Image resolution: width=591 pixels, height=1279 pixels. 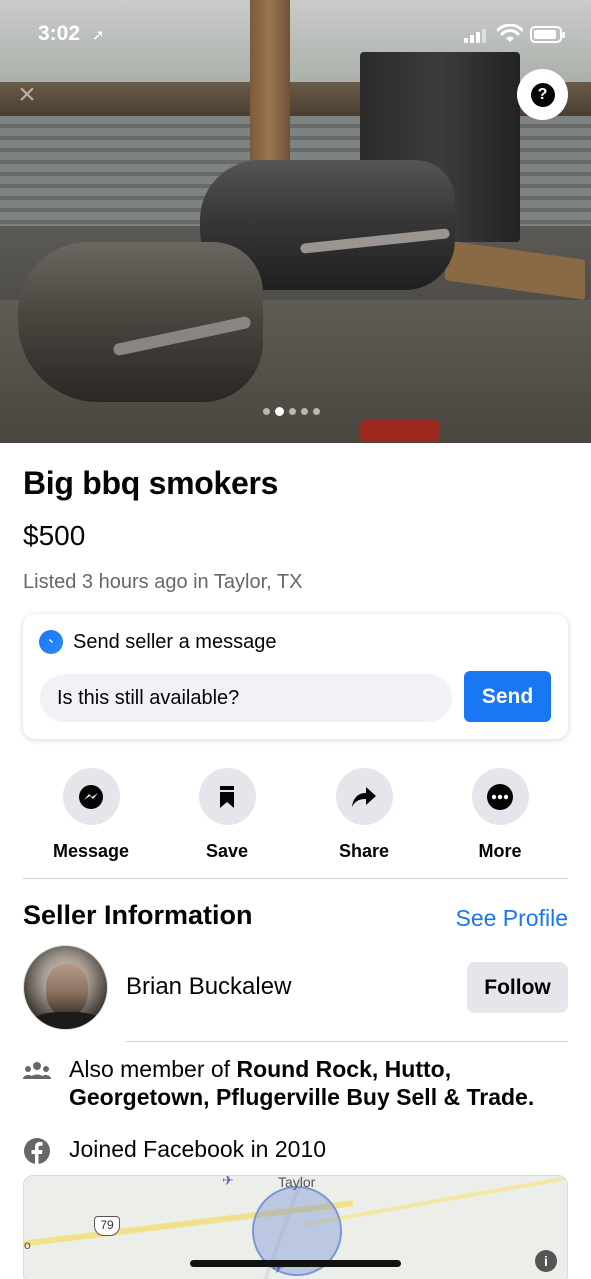 I want to click on share-arrow-icon, so click(x=364, y=796).